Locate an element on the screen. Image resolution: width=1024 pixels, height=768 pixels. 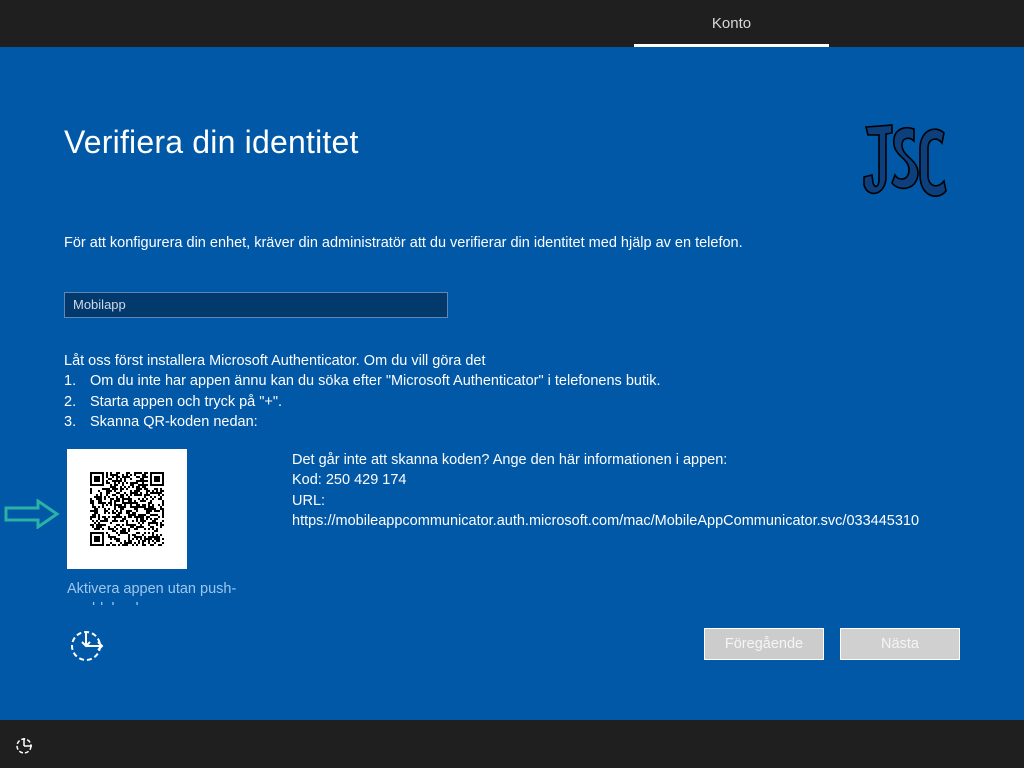
ease-of-access-icon is located at coordinates (24, 746).